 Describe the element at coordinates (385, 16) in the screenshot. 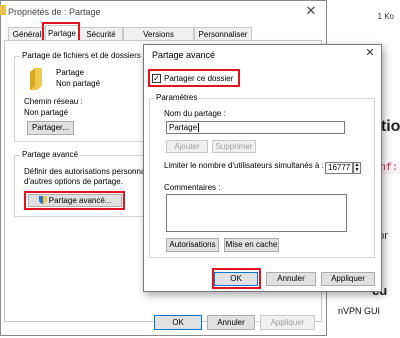

I see `file-size-text: 1 Ko` at that location.